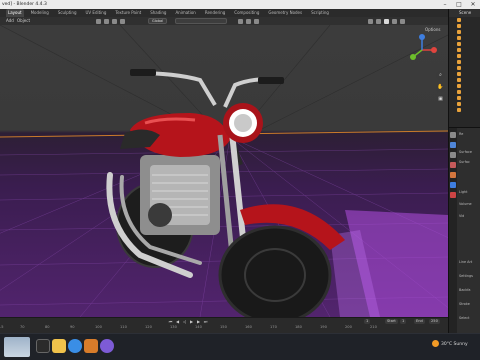 The width and height of the screenshot is (480, 360). I want to click on tick-label: 100, so click(98, 327).